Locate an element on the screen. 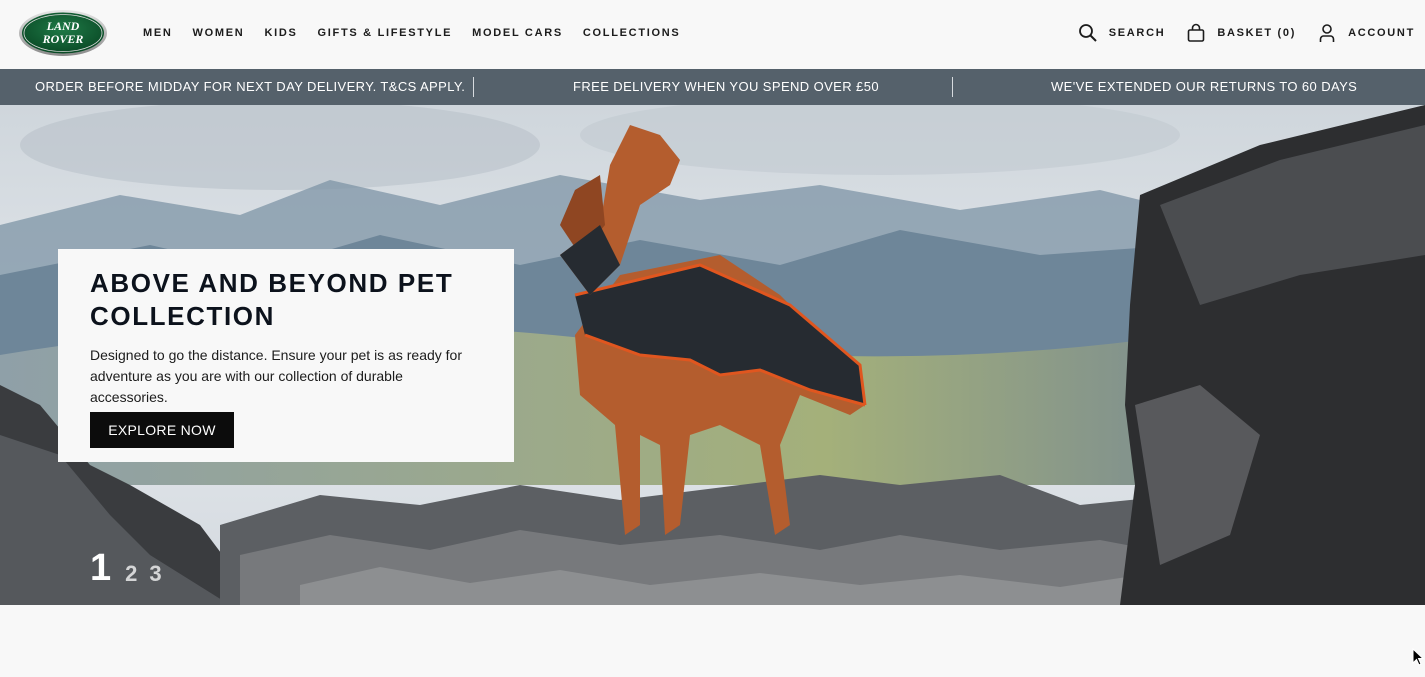 This screenshot has height=677, width=1425. pager-slide-3: 3 is located at coordinates (155, 574).